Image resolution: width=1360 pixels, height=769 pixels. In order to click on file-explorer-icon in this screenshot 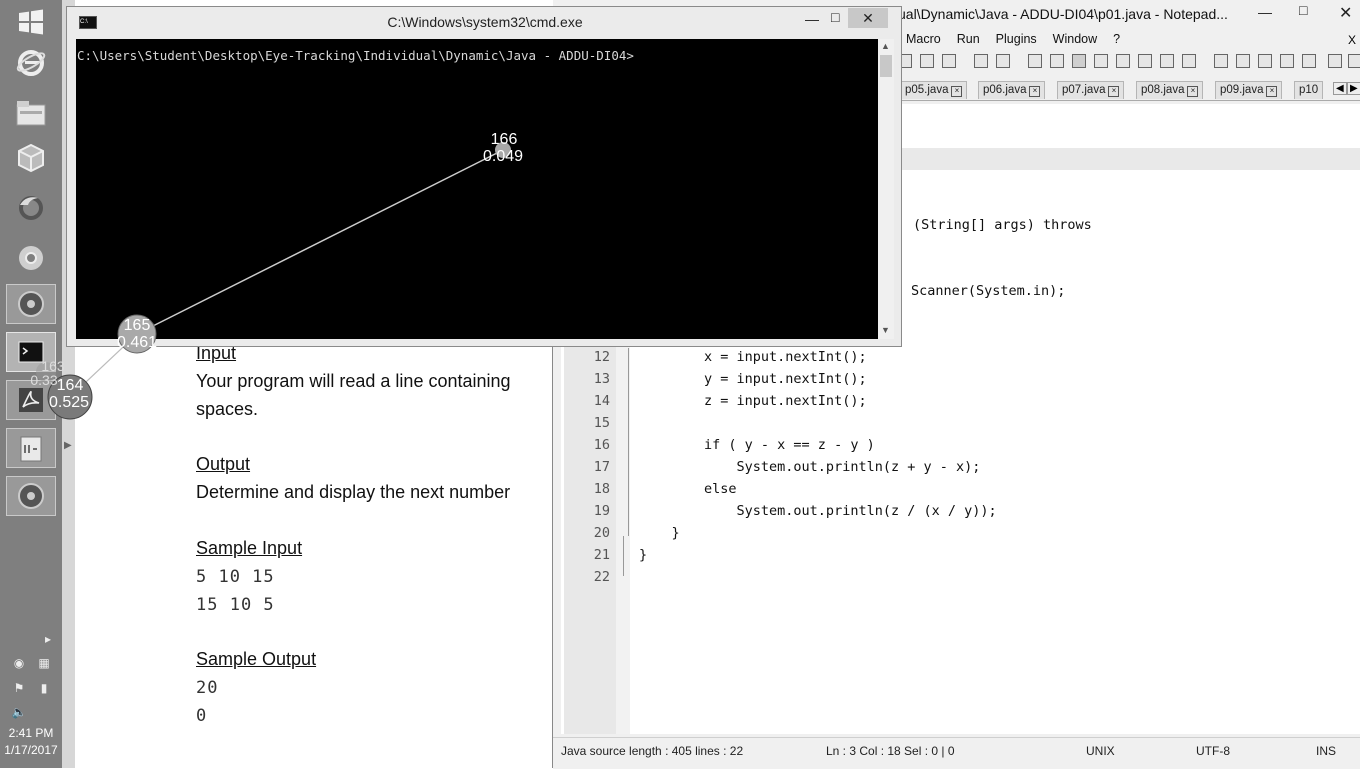, I will do `click(31, 113)`.